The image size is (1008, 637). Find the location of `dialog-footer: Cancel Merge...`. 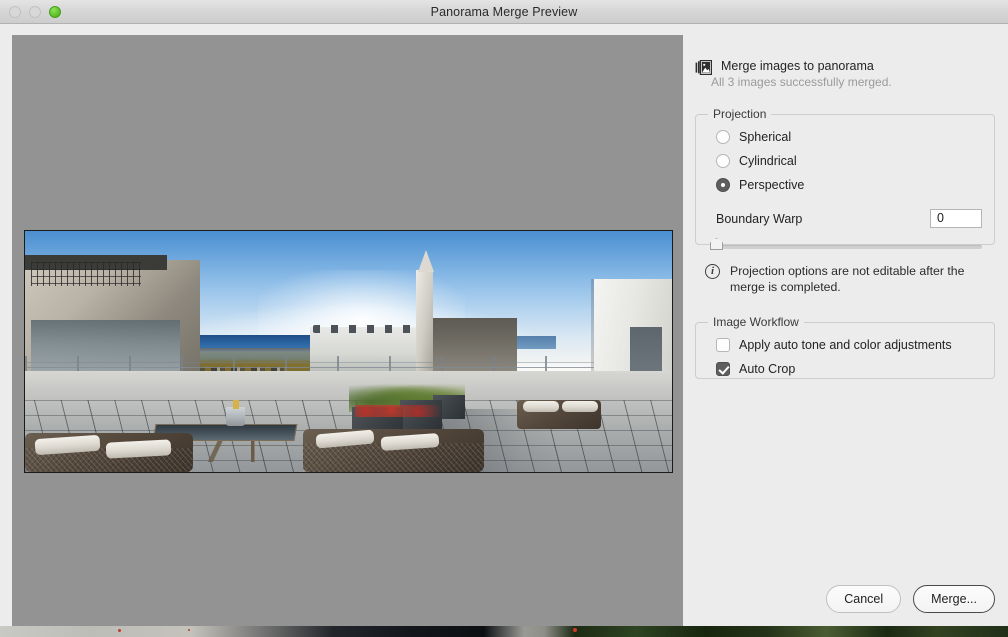

dialog-footer: Cancel Merge... is located at coordinates (910, 599).